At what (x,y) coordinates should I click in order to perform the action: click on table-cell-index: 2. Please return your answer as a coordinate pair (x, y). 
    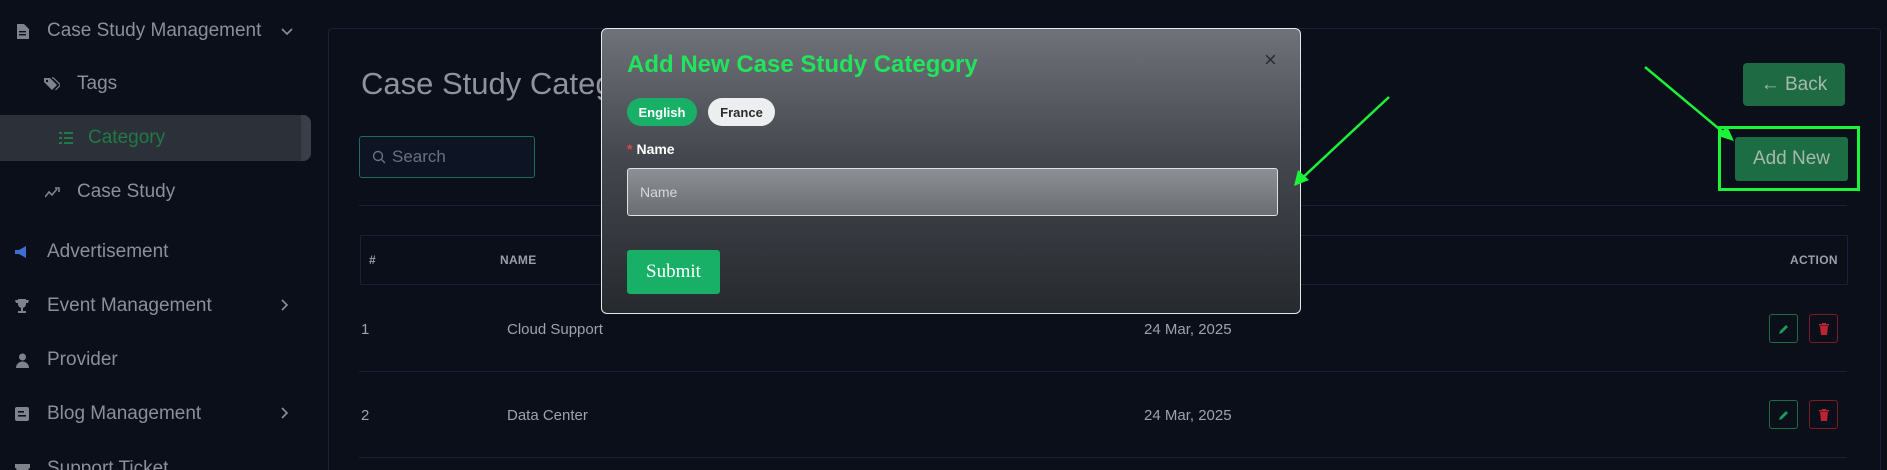
    Looking at the image, I should click on (365, 415).